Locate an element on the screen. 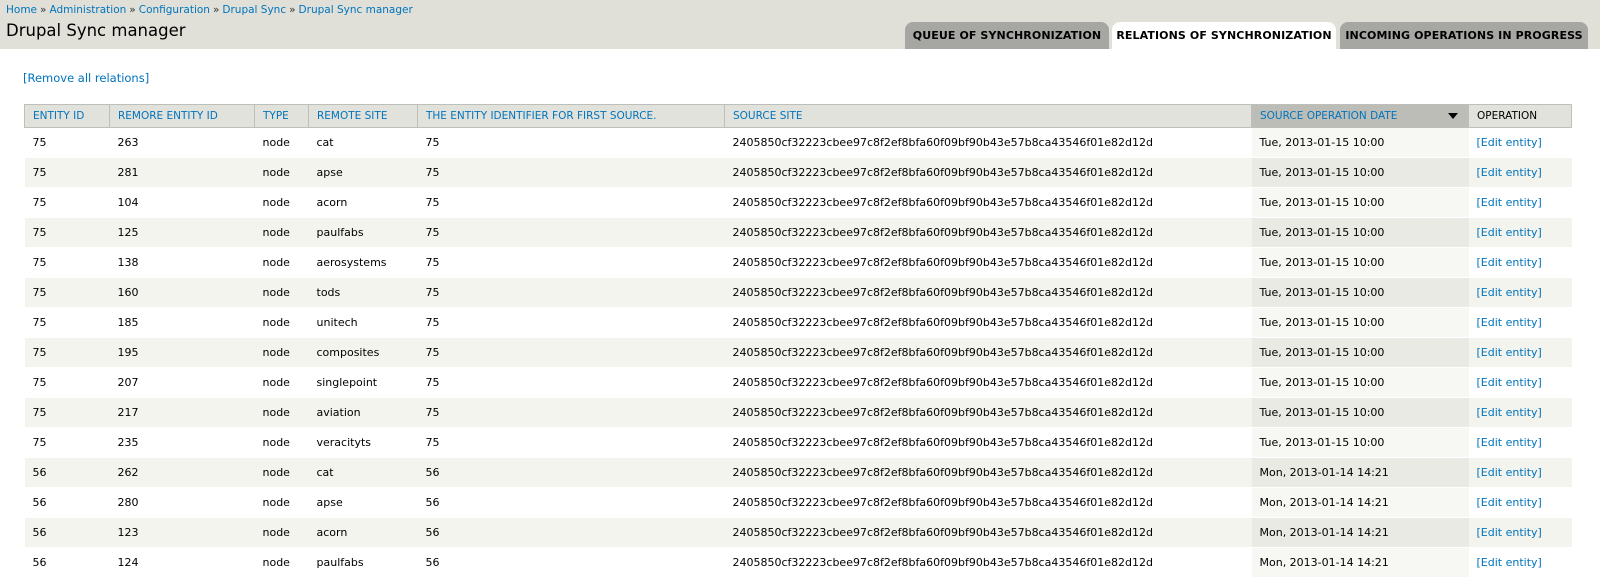 The image size is (1600, 578). column-header-label: ENTITY ID is located at coordinates (58, 116).